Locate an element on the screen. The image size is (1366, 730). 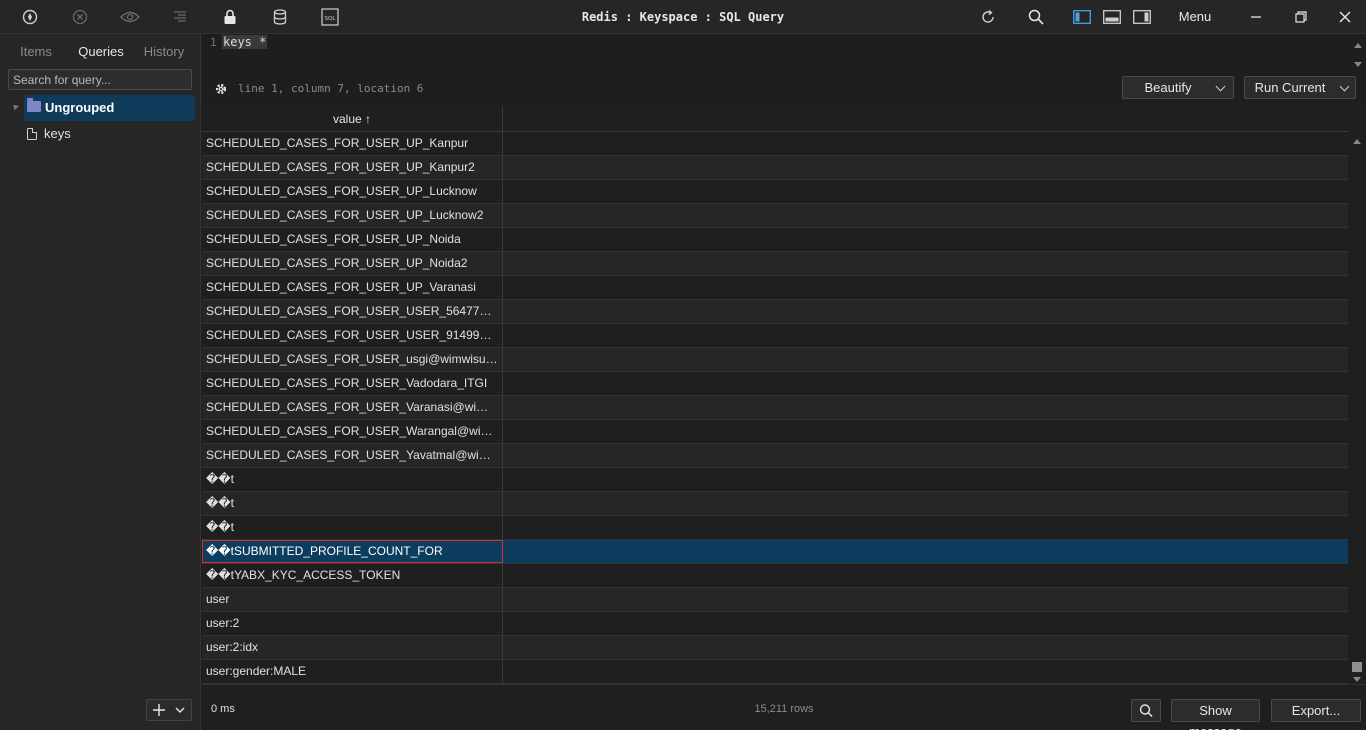
gear-icon is located at coordinates (221, 89).